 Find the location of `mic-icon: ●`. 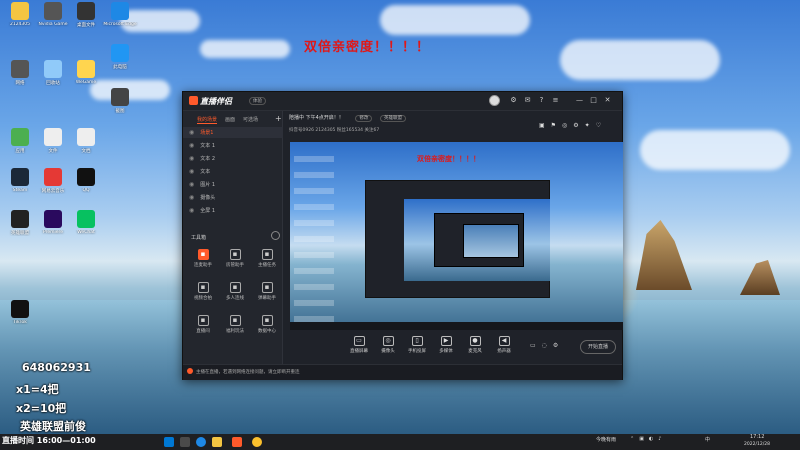

mic-icon: ● is located at coordinates (475, 341).